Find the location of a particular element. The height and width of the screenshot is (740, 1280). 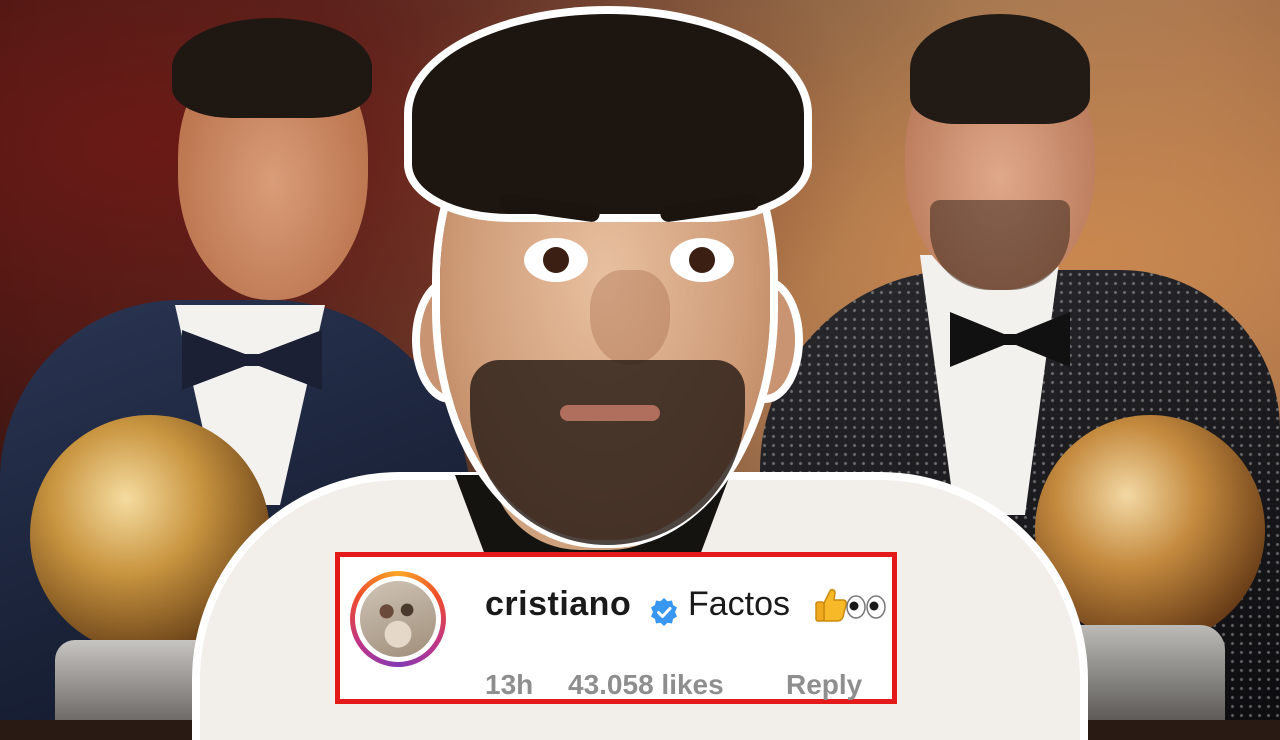

left-person-hair is located at coordinates (272, 68).